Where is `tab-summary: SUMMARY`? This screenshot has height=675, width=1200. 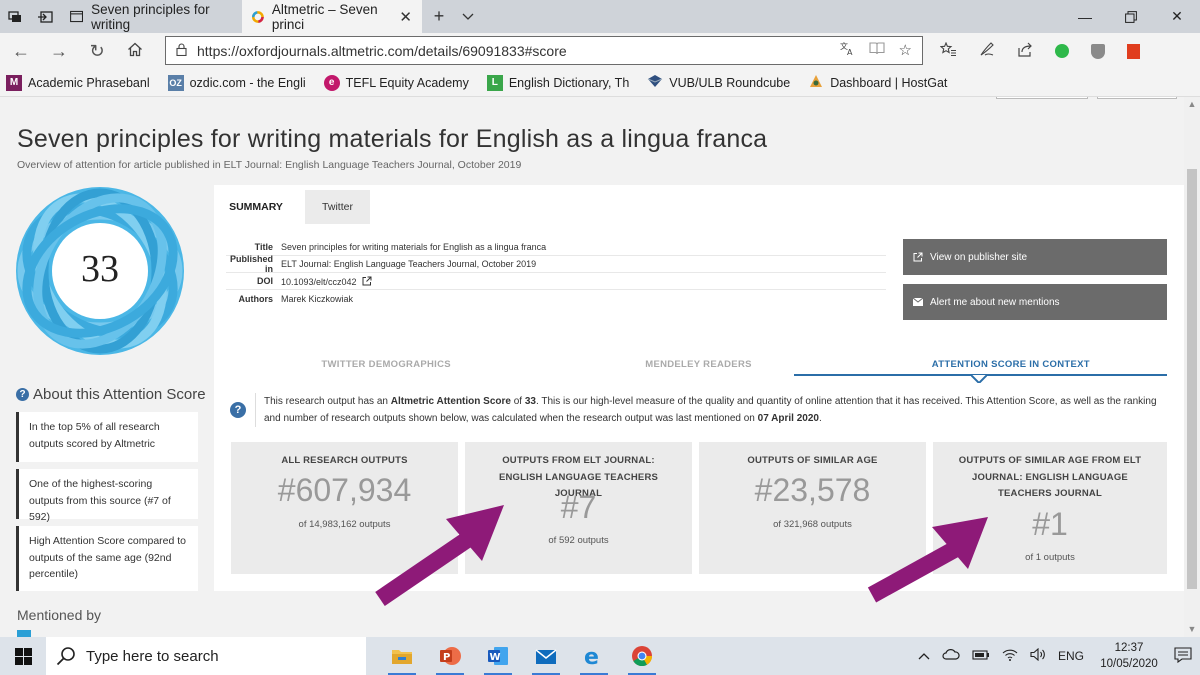
tab-summary: SUMMARY is located at coordinates (256, 207).